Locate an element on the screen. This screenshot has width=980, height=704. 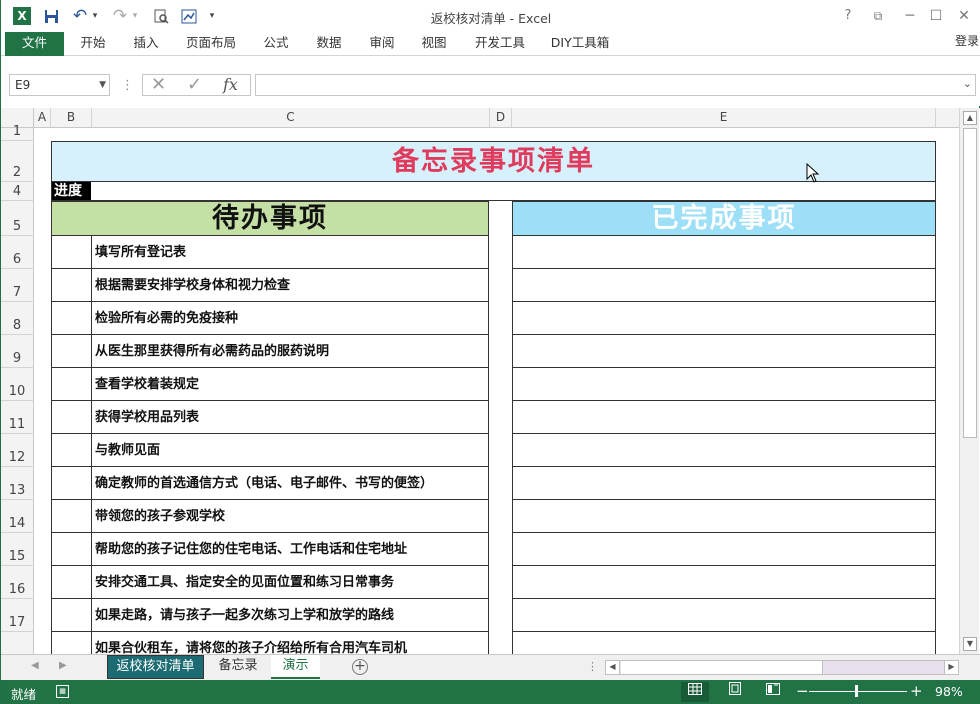
row-header-1: 1 is located at coordinates (17, 132).